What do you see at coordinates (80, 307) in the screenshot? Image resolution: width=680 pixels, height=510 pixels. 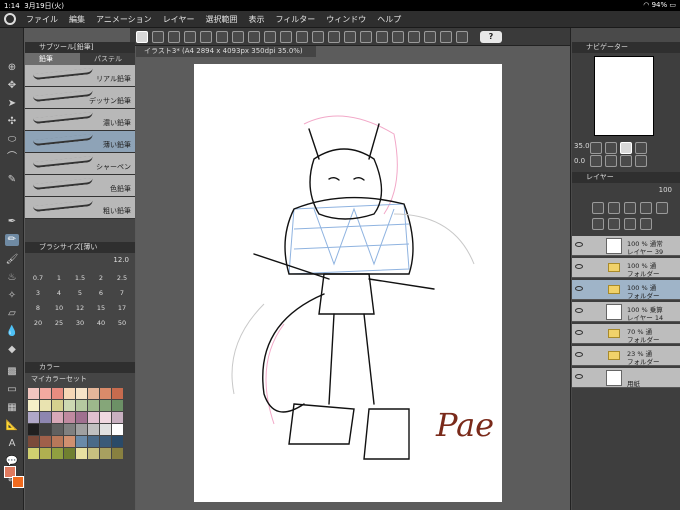 I see `size-preset: 12` at bounding box center [80, 307].